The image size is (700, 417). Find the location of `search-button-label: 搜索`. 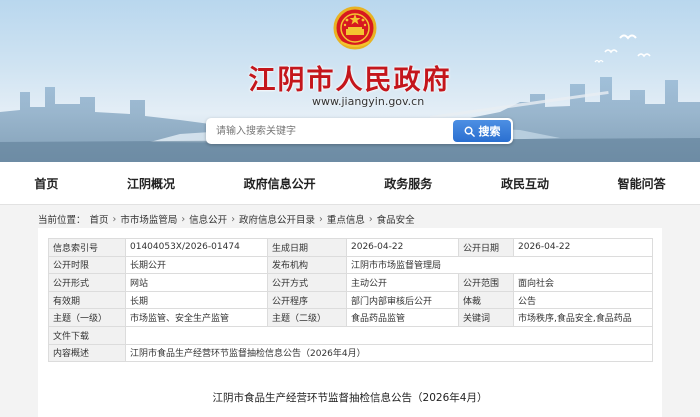

search-button-label: 搜索 is located at coordinates (489, 131).